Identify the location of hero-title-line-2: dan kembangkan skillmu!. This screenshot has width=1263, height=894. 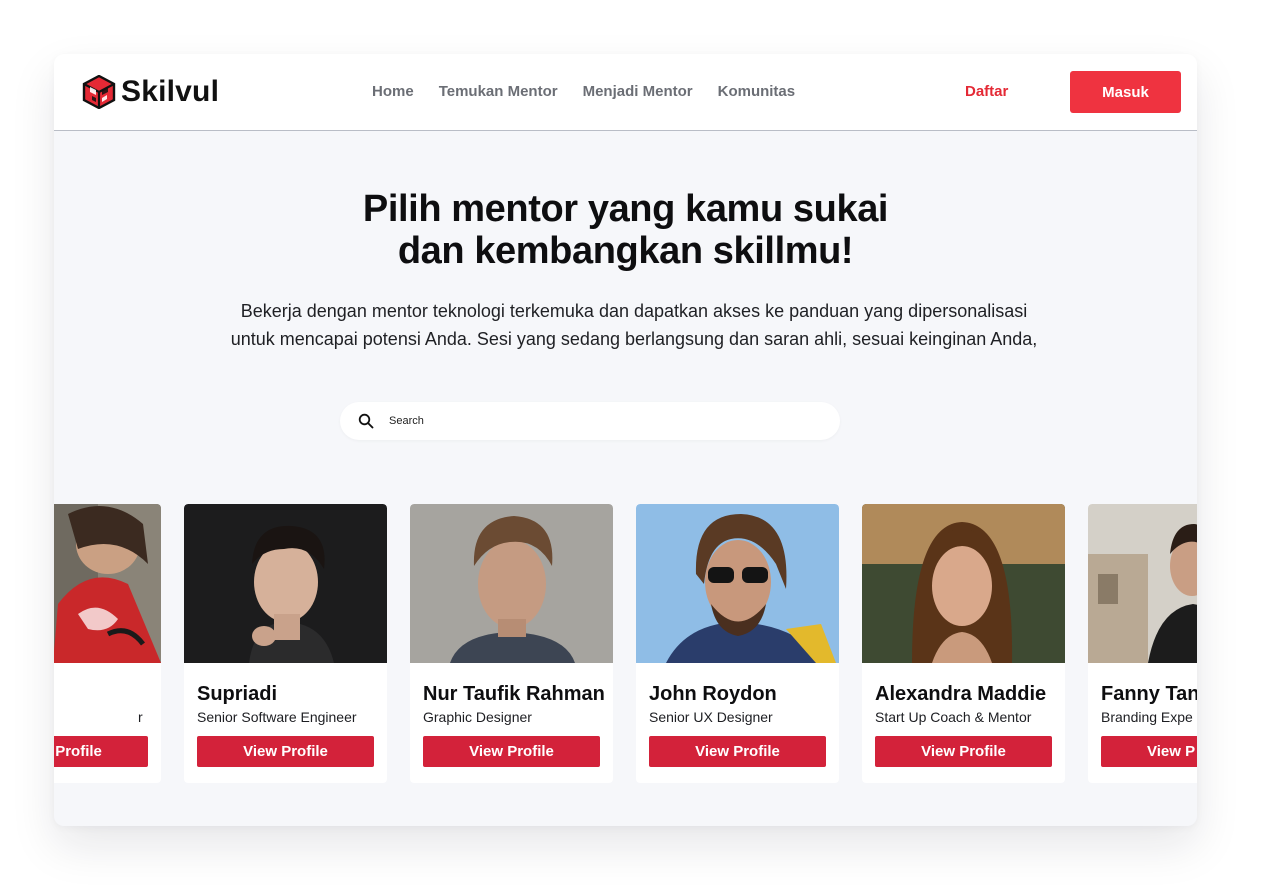
(625, 251).